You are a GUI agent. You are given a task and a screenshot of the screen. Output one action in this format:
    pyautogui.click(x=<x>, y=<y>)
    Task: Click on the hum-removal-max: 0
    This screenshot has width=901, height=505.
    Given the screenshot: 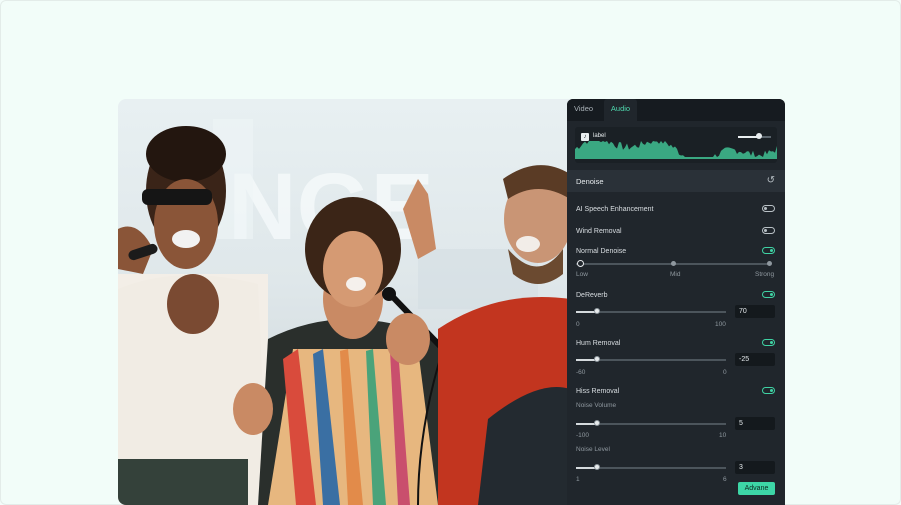 What is the action you would take?
    pyautogui.click(x=725, y=372)
    